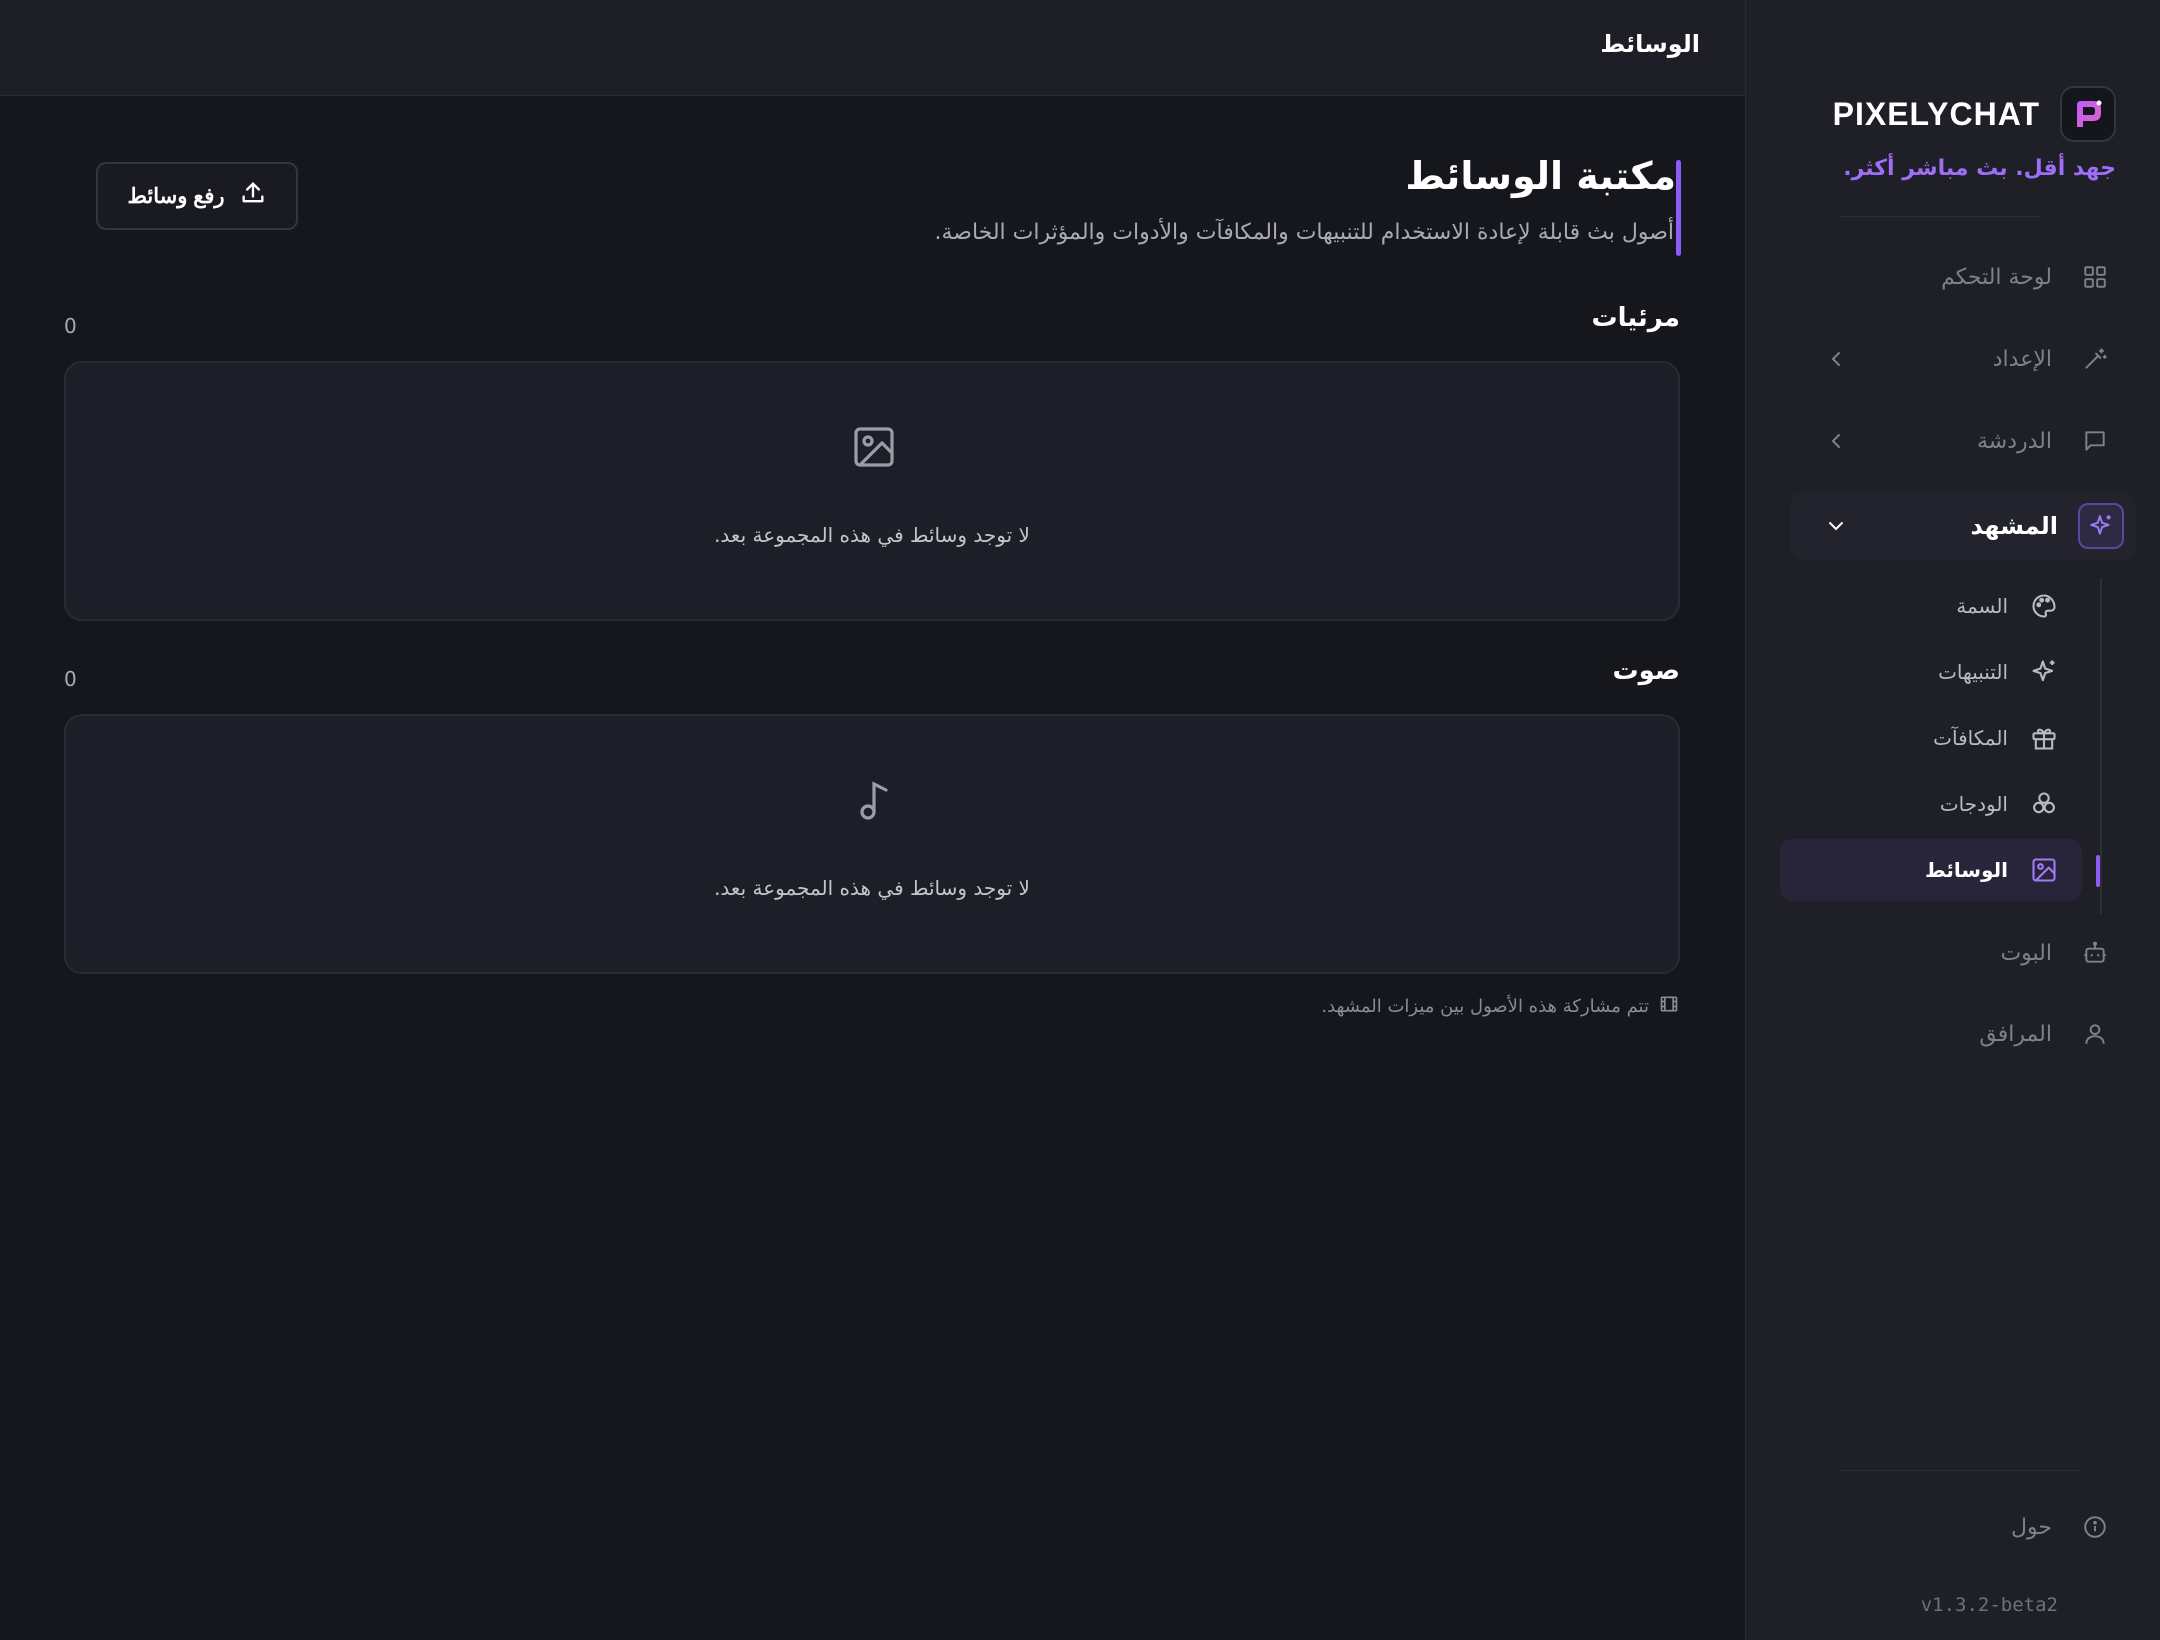 The width and height of the screenshot is (2160, 1640). What do you see at coordinates (1931, 738) in the screenshot?
I see `sidebar-item-rewards: المكافآت` at bounding box center [1931, 738].